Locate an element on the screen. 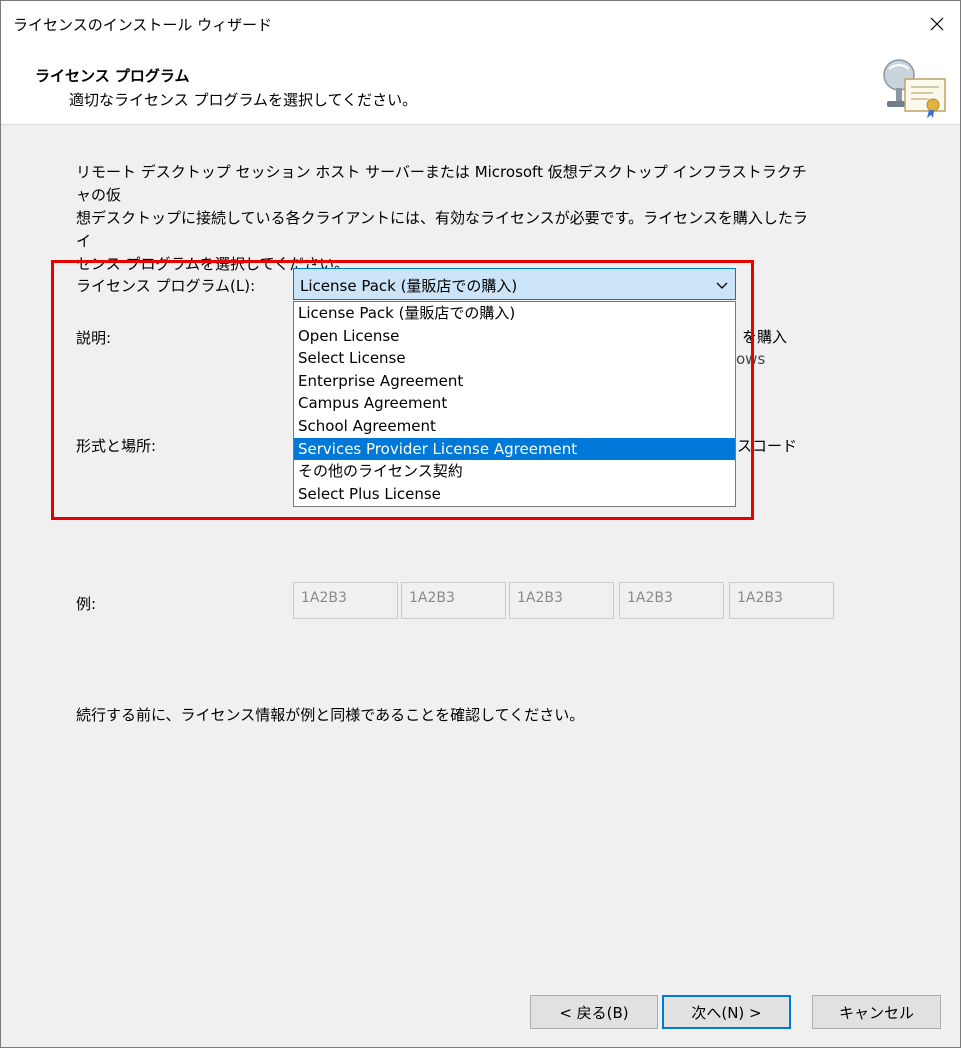  cancel-button: キャンセル is located at coordinates (876, 1012).